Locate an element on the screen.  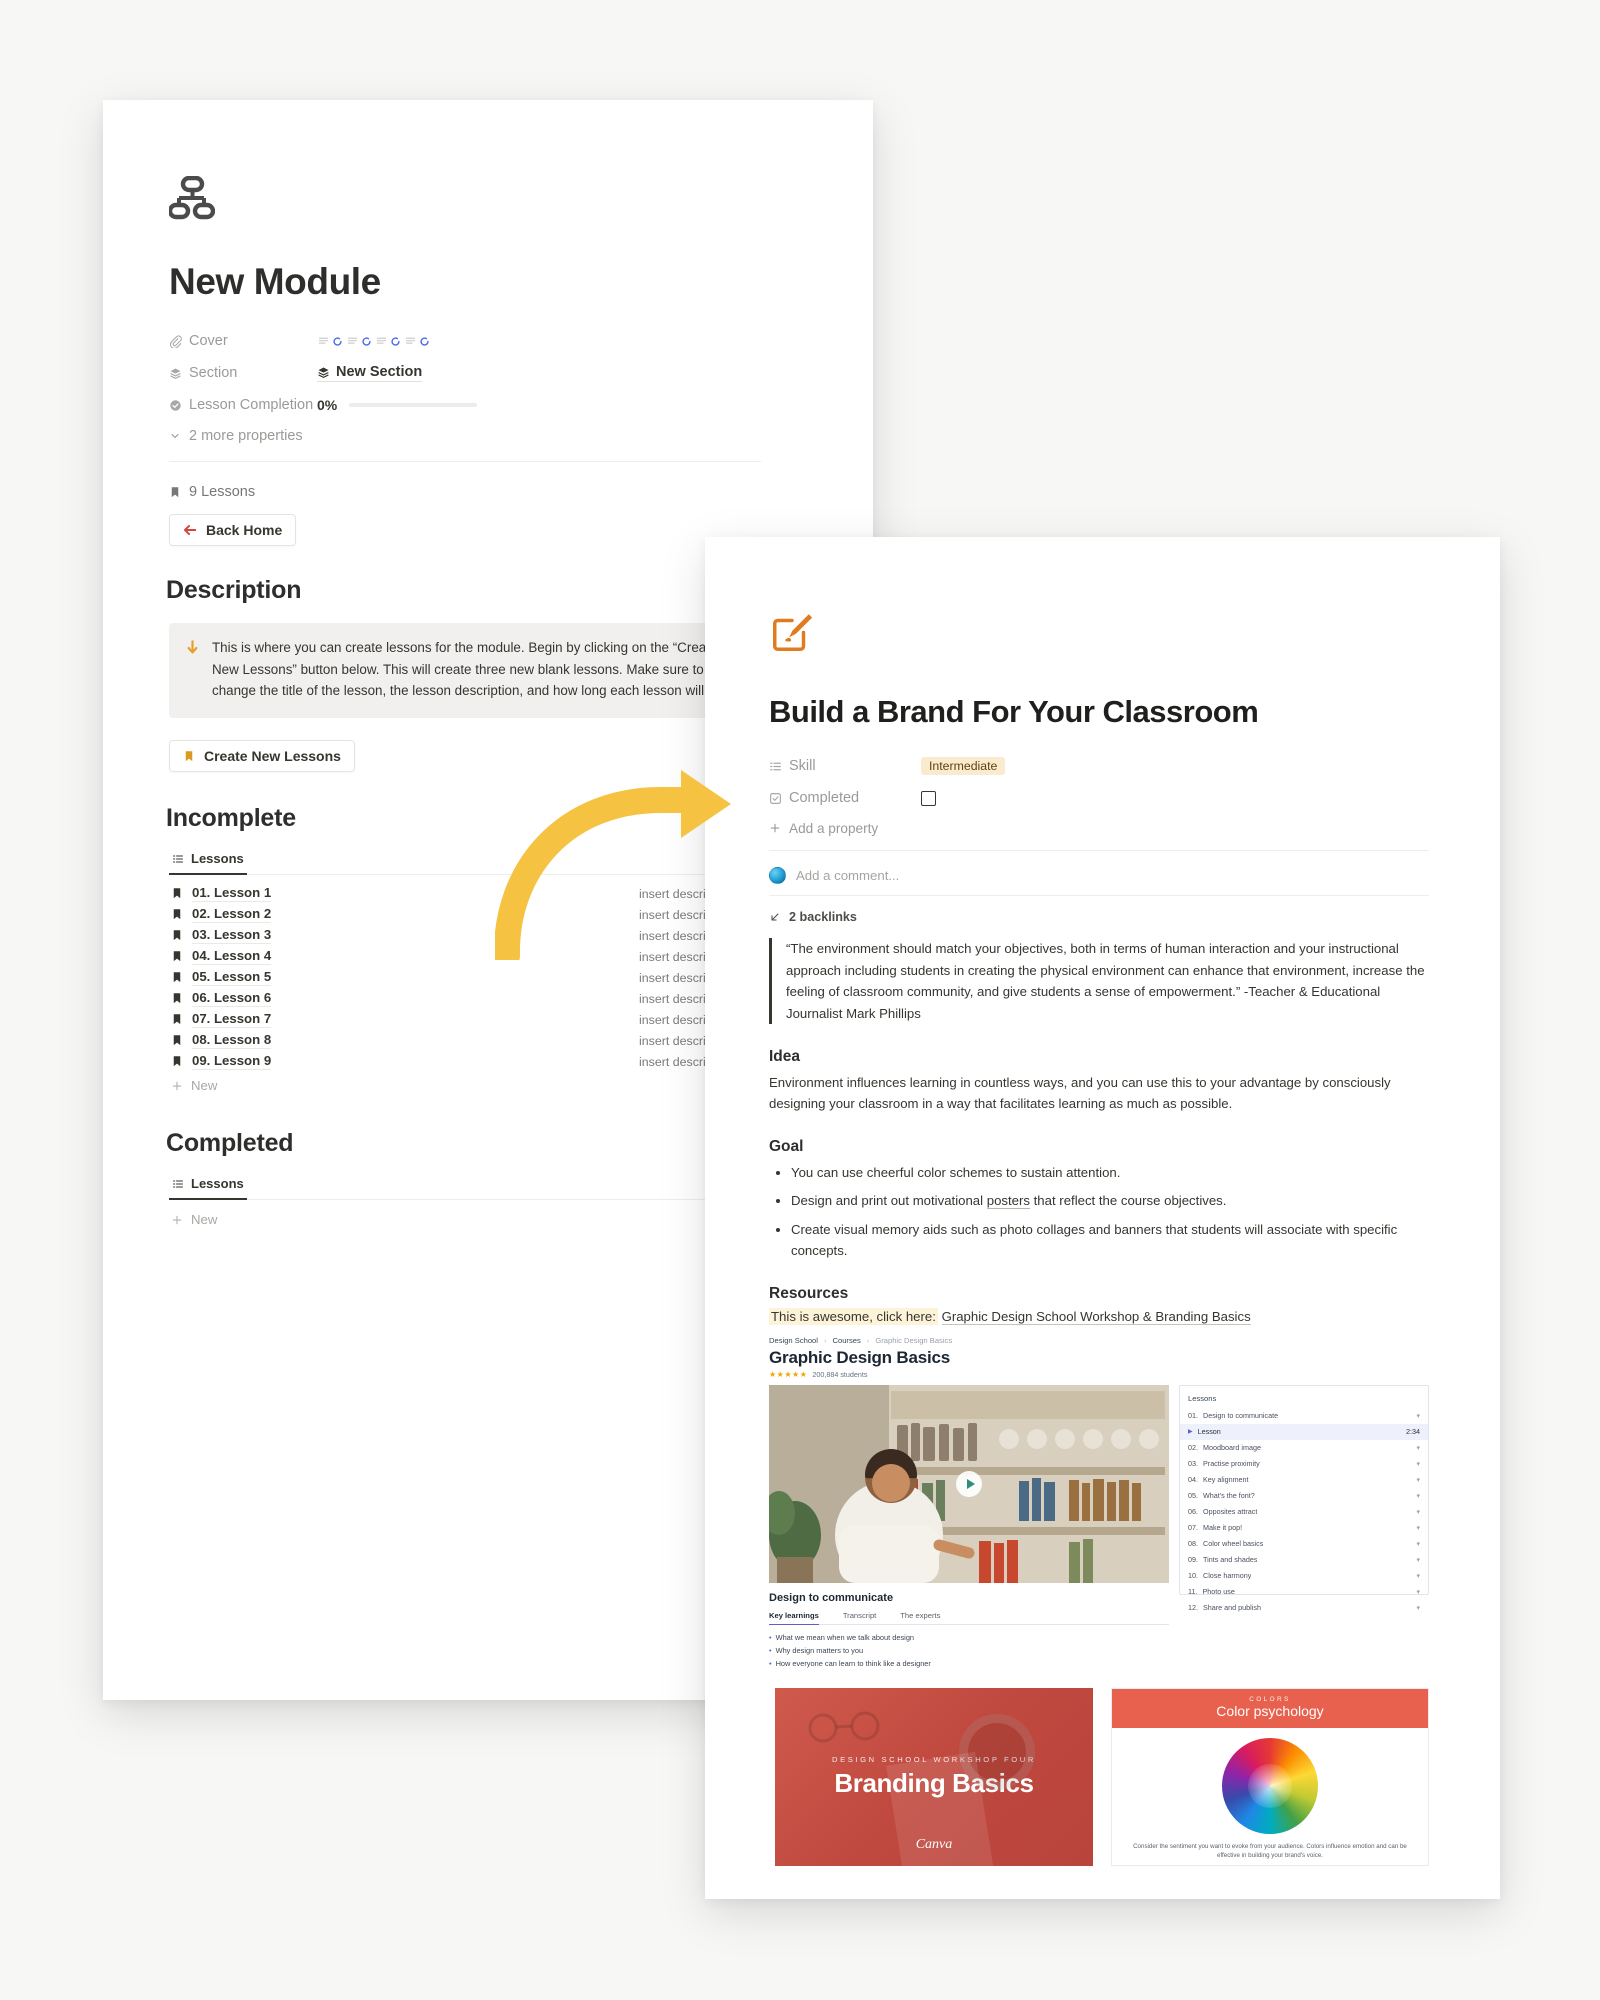
lesson-name-cell: 02. Lesson 2 is located at coordinates (221, 915).